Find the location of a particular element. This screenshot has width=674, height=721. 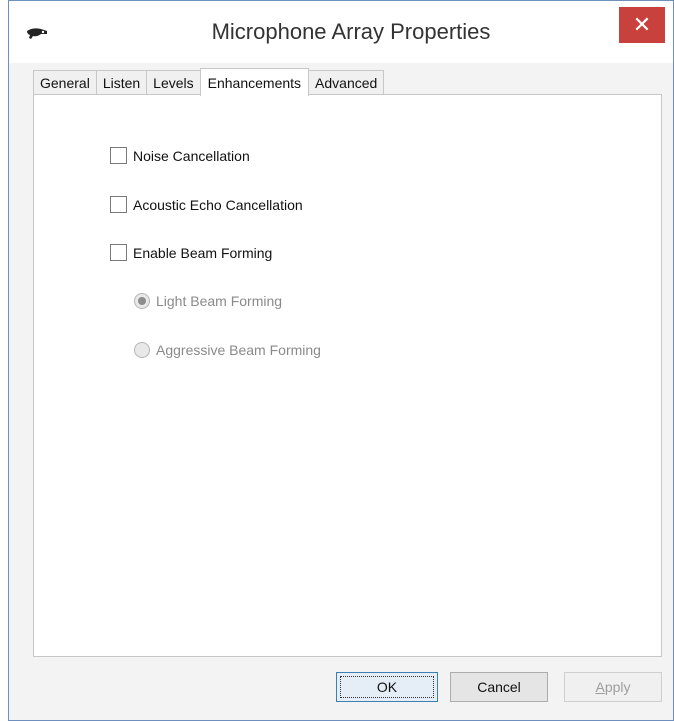

noise-cancellation-checkbox is located at coordinates (118, 155).